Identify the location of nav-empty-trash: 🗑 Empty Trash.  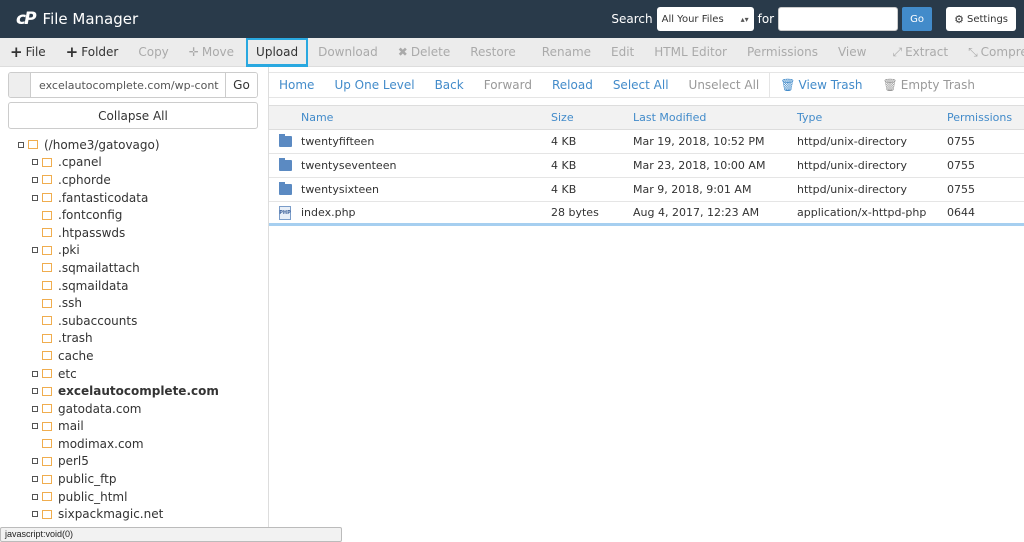
(929, 85).